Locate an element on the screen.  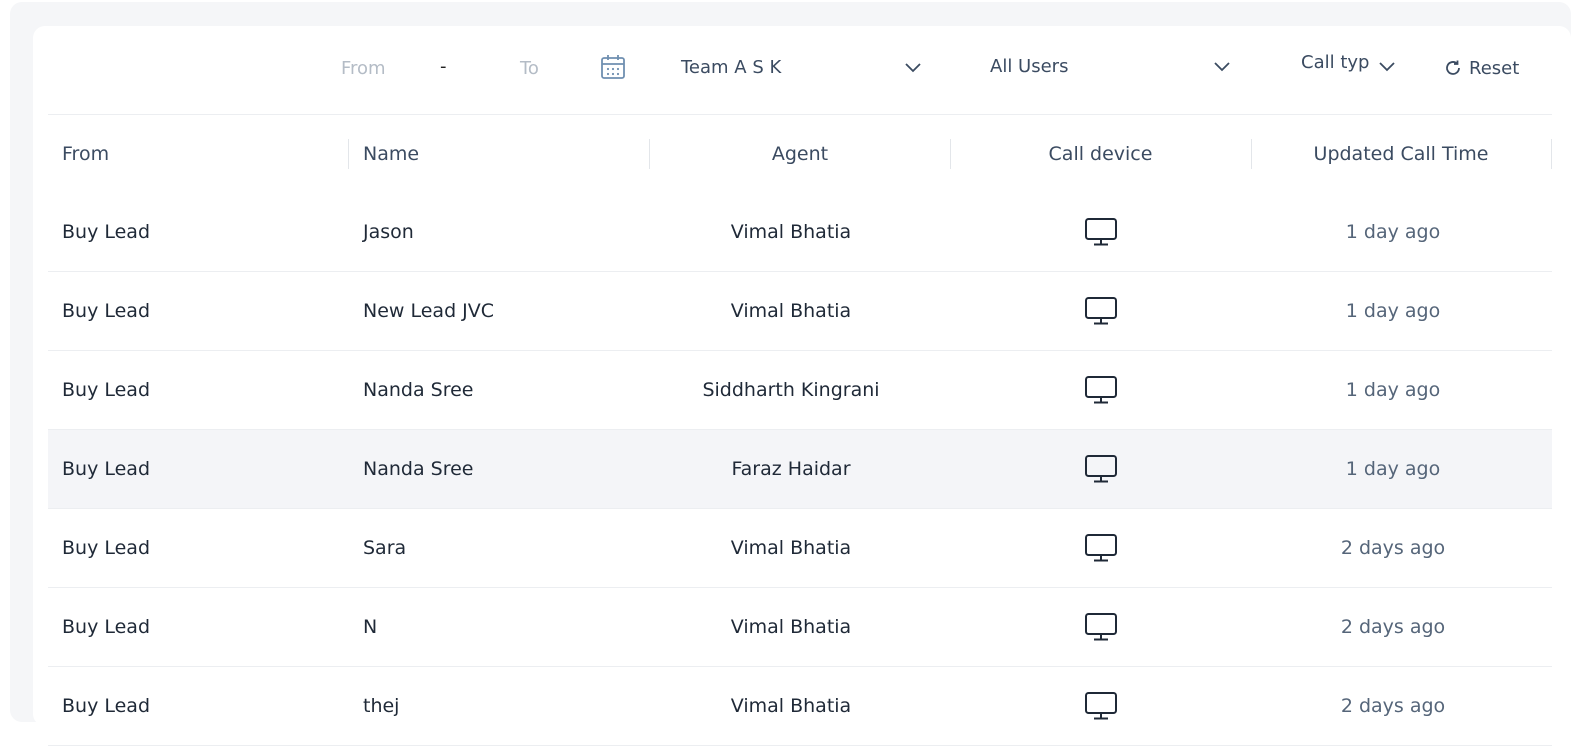
refresh-icon is located at coordinates (1453, 67).